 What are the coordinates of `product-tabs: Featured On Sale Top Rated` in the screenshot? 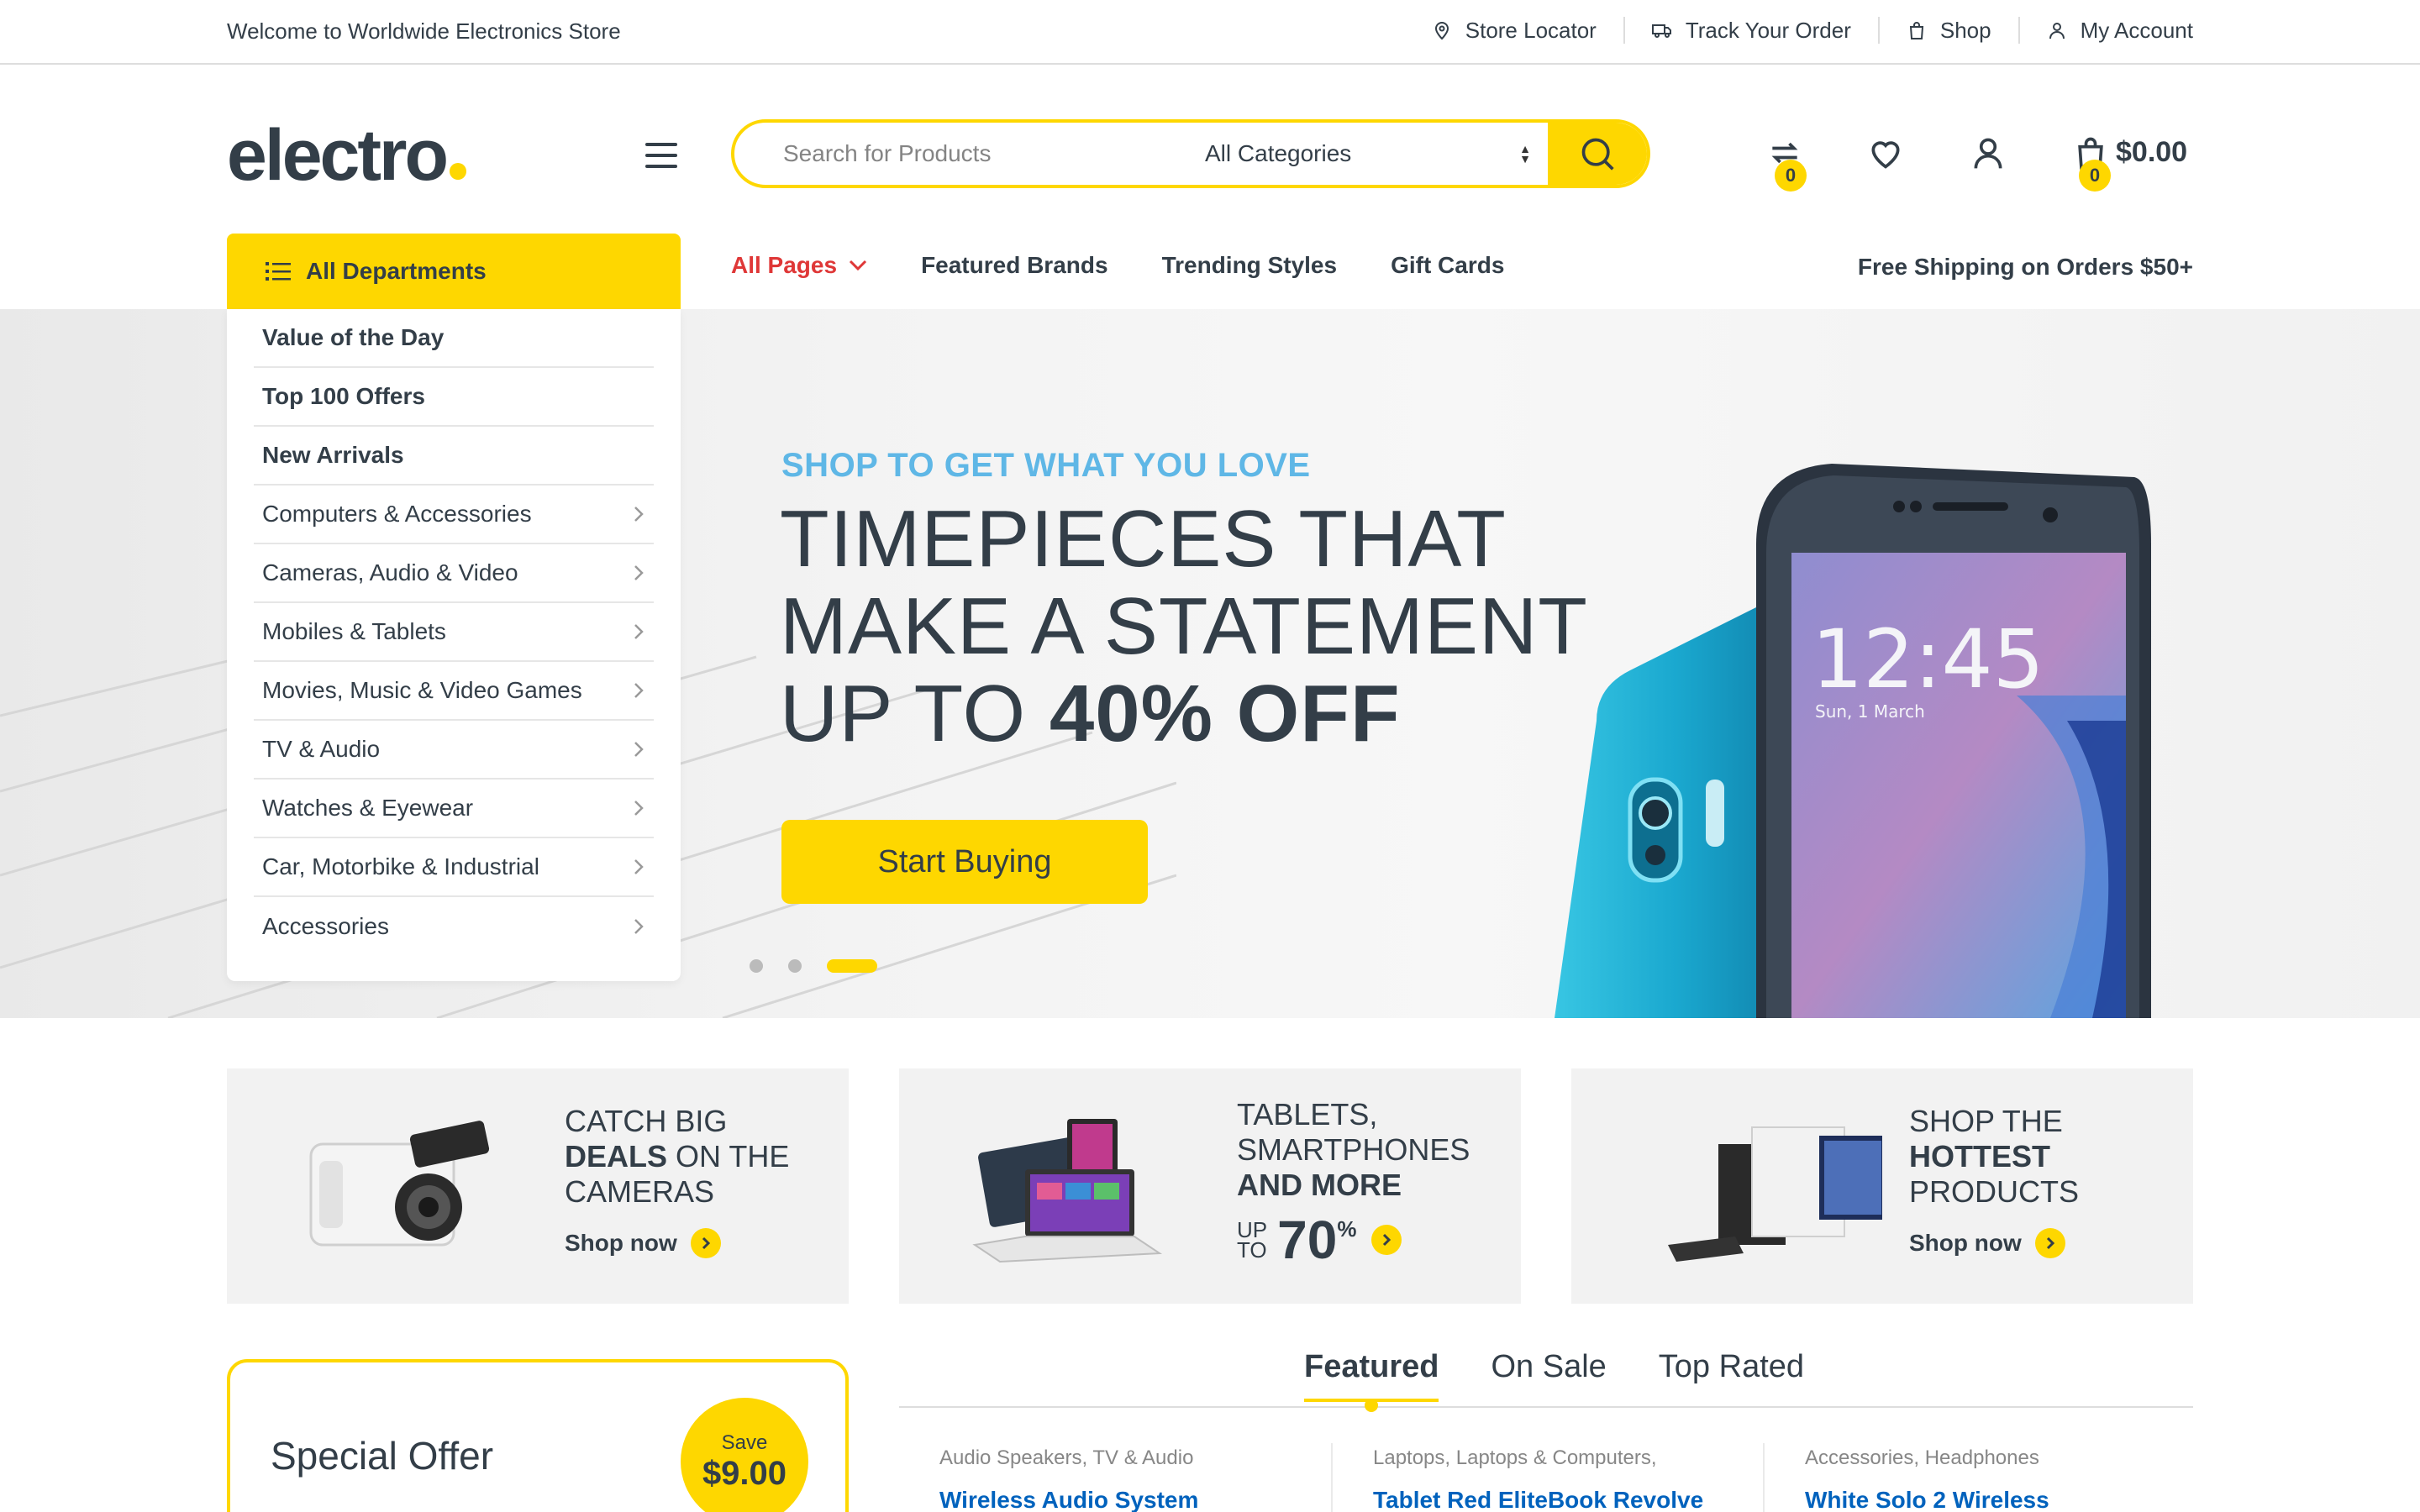 It's located at (1546, 1380).